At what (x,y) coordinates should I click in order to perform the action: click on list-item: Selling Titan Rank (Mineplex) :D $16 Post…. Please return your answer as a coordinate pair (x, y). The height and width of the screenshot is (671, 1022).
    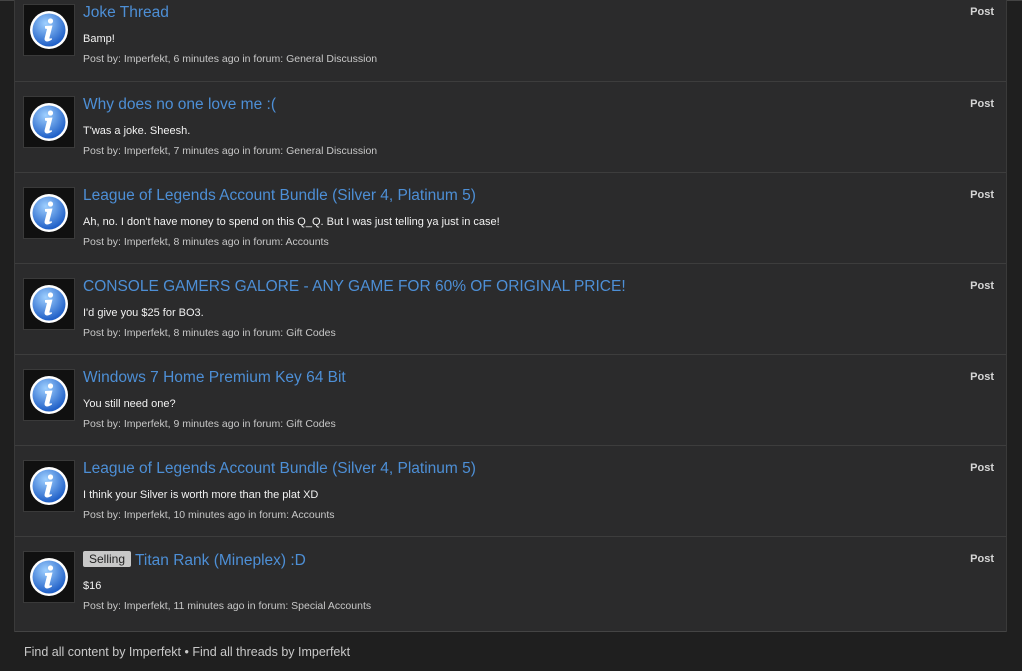
    Looking at the image, I should click on (510, 584).